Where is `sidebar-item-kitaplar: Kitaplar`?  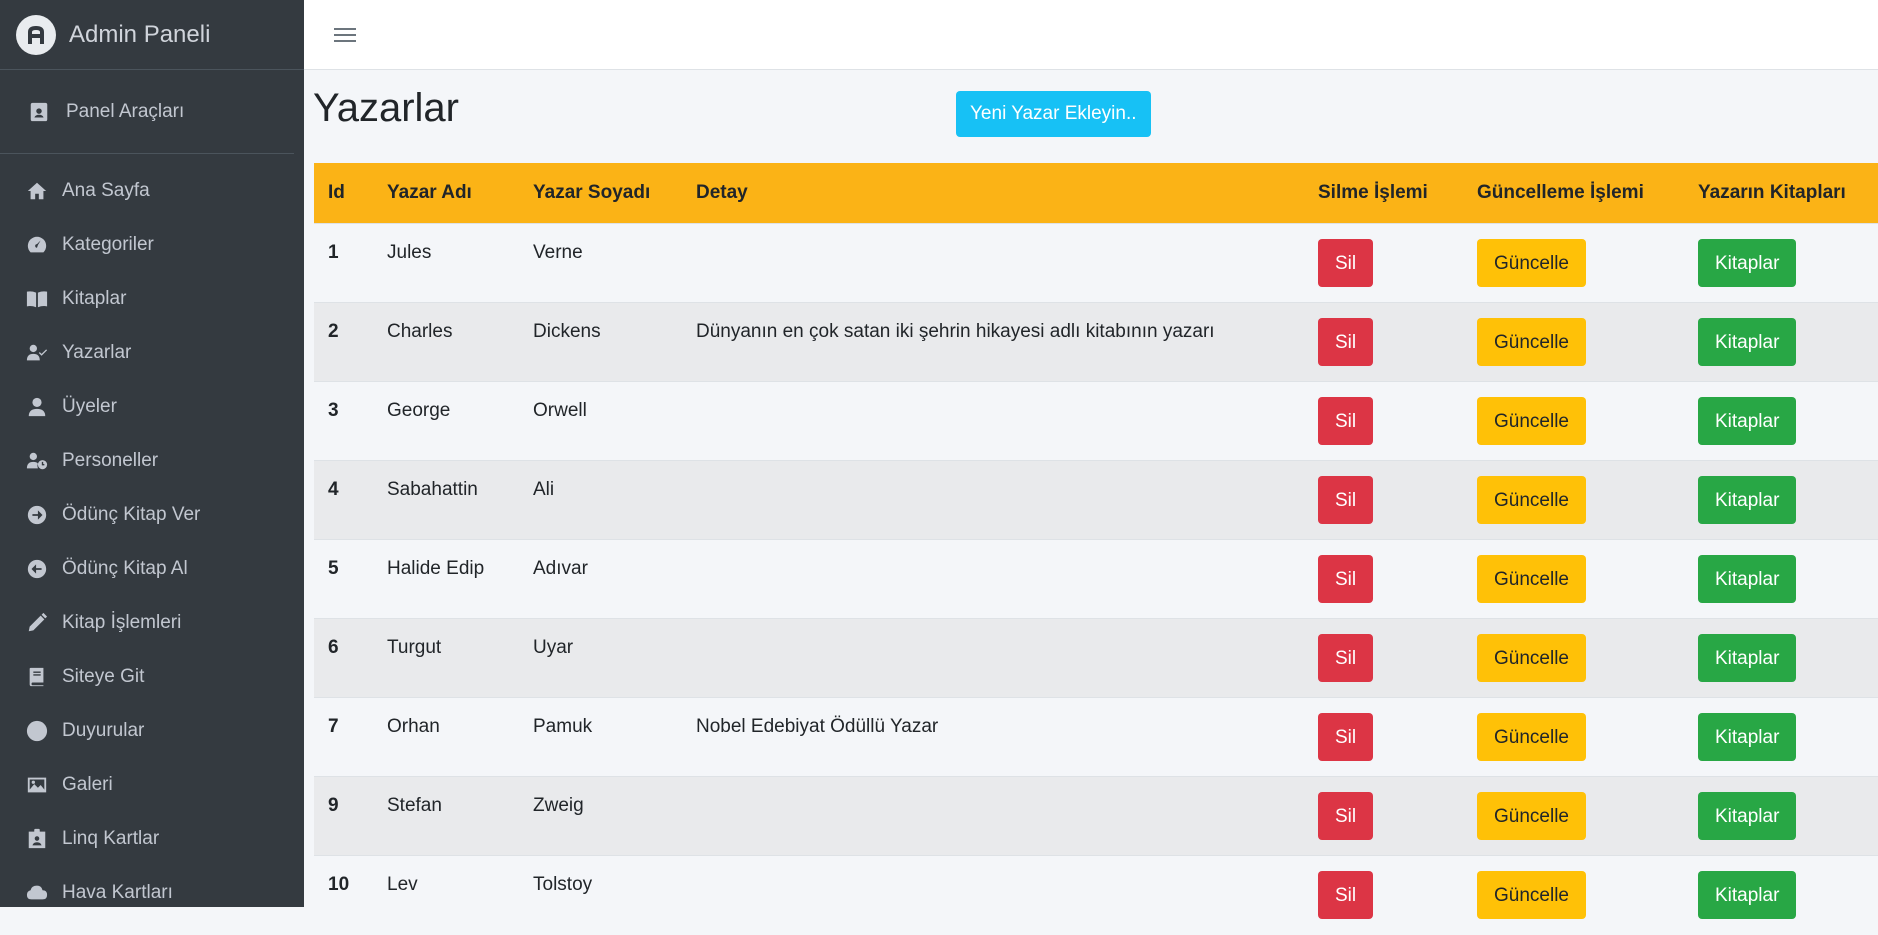
sidebar-item-kitaplar: Kitaplar is located at coordinates (152, 299).